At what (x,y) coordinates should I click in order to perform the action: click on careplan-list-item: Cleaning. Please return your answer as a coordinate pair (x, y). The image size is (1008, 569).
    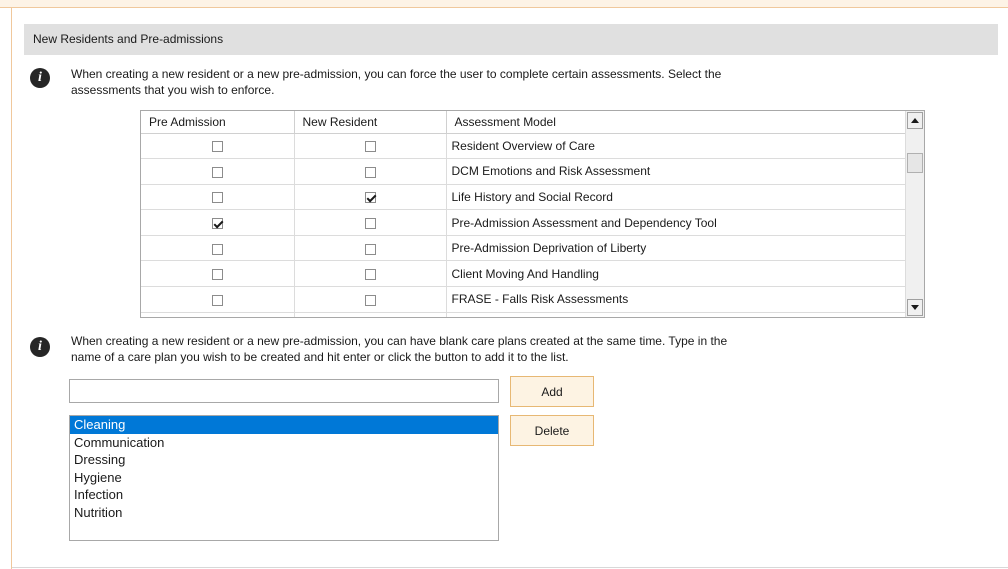
    Looking at the image, I should click on (284, 425).